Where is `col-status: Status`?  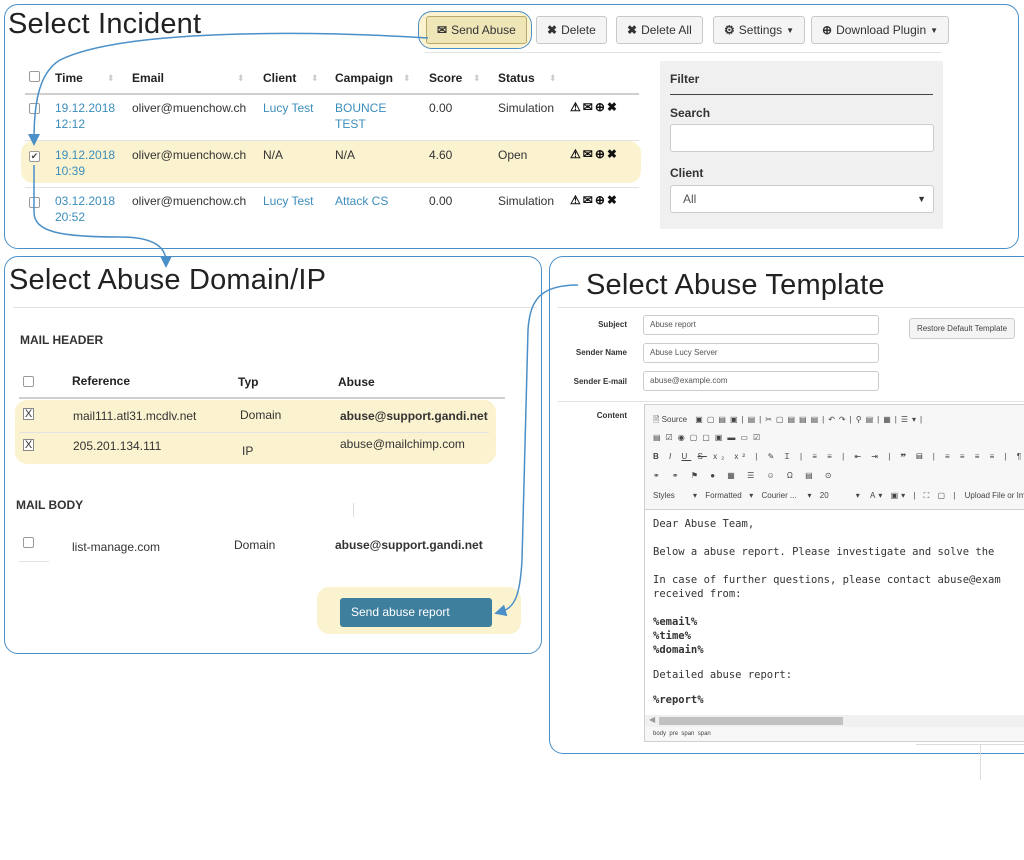
col-status: Status is located at coordinates (516, 78).